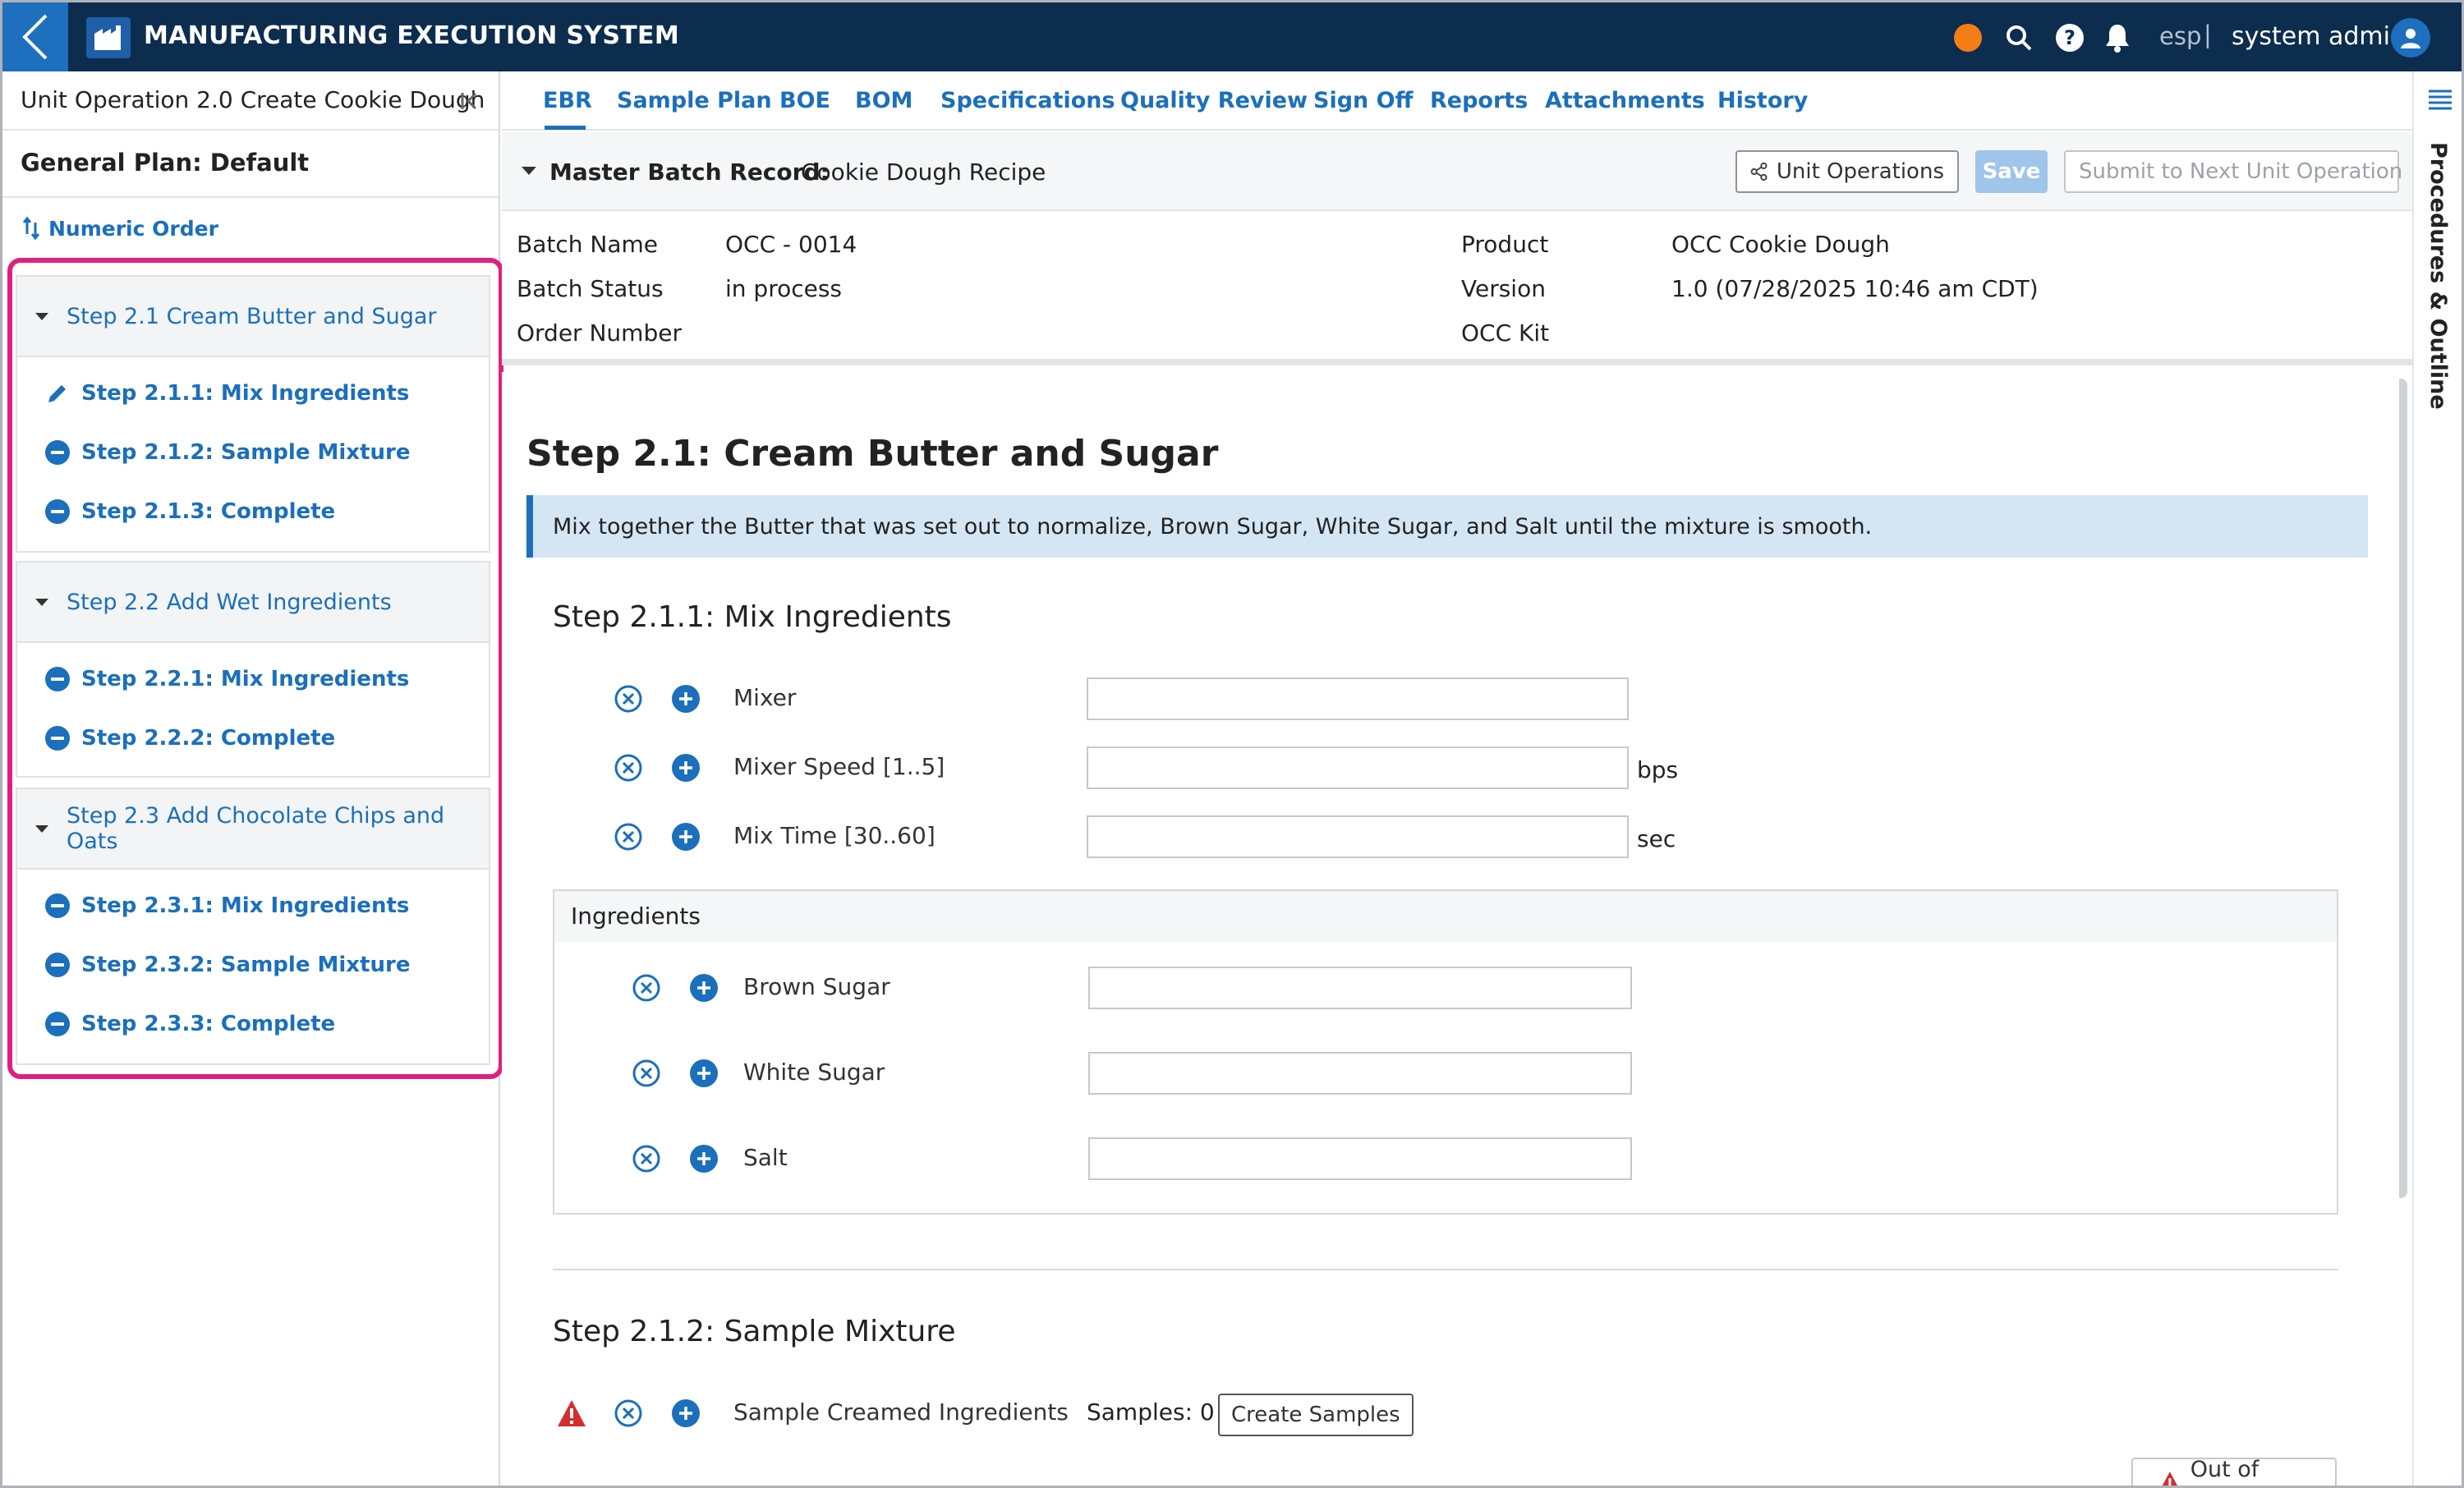  I want to click on batch-name-label: Batch Name, so click(587, 244).